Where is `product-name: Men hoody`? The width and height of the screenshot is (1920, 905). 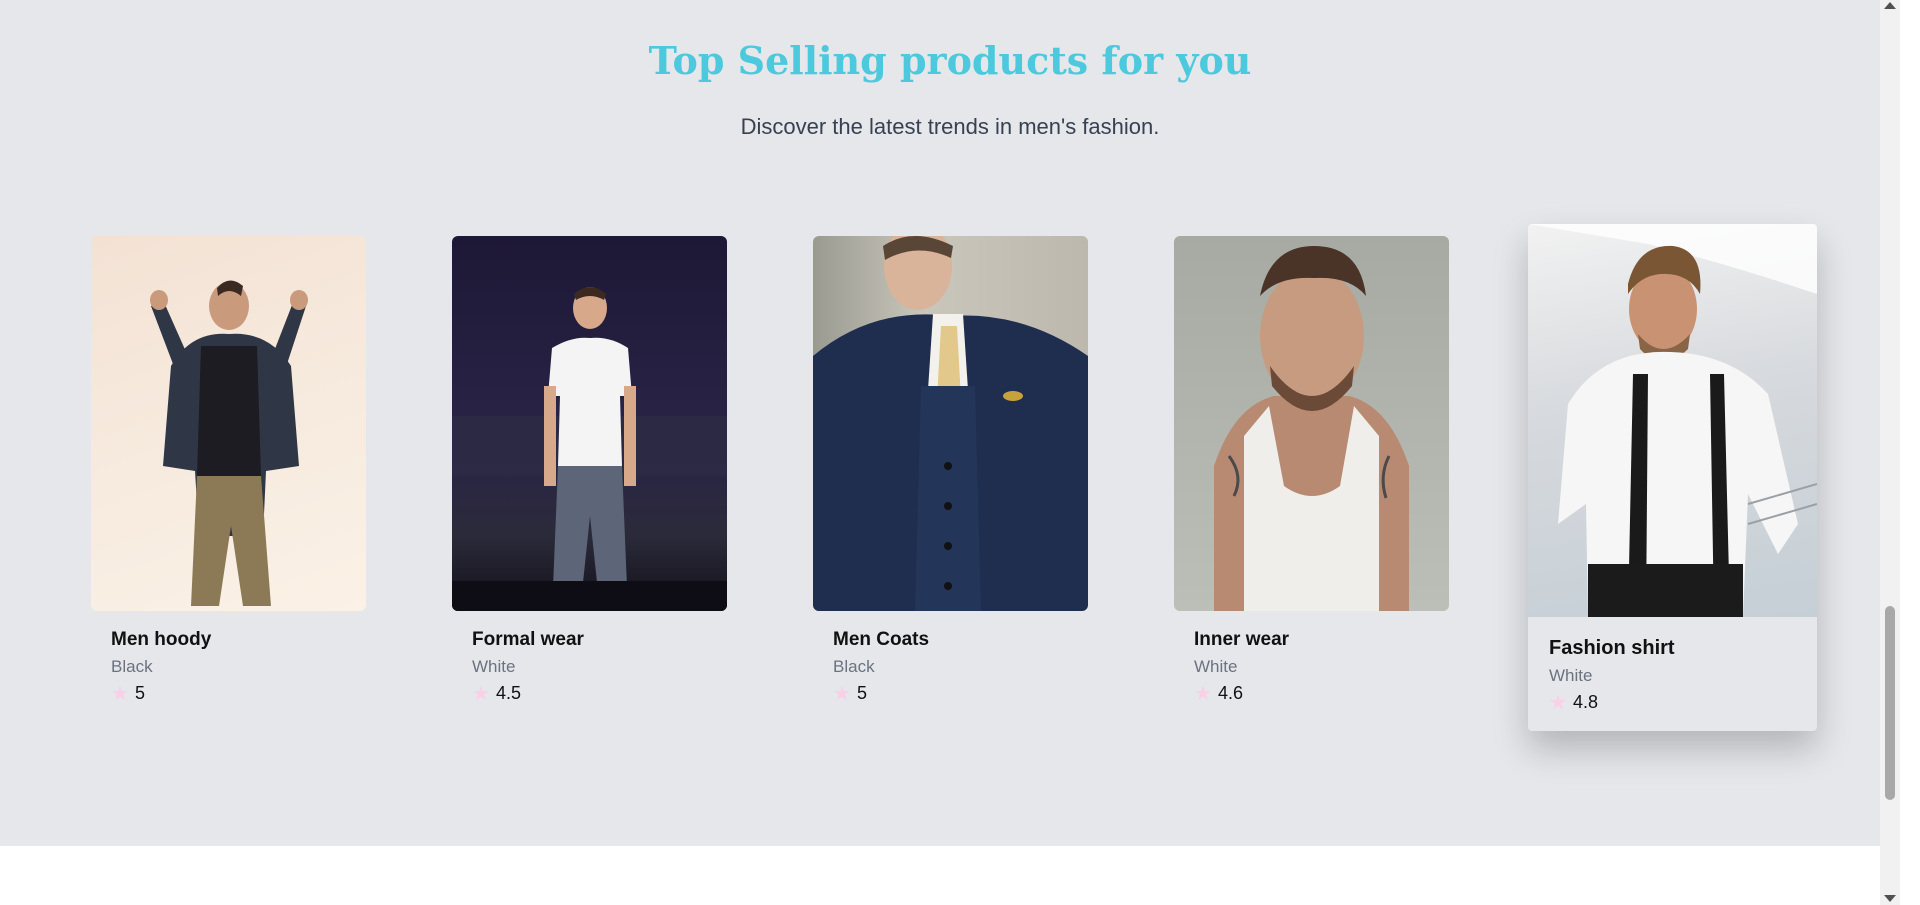 product-name: Men hoody is located at coordinates (228, 640).